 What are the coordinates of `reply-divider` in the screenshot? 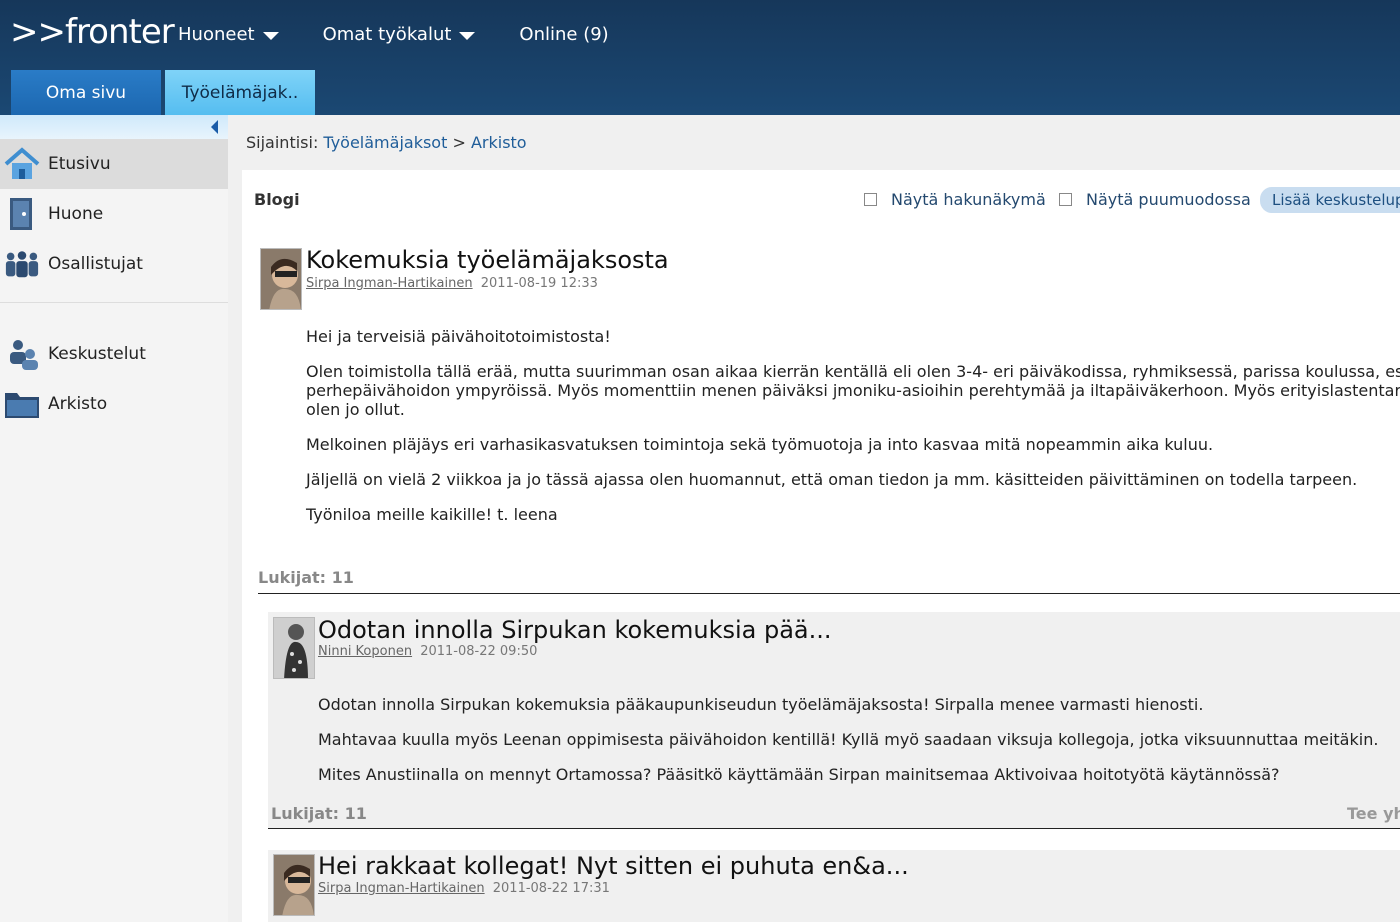 It's located at (834, 828).